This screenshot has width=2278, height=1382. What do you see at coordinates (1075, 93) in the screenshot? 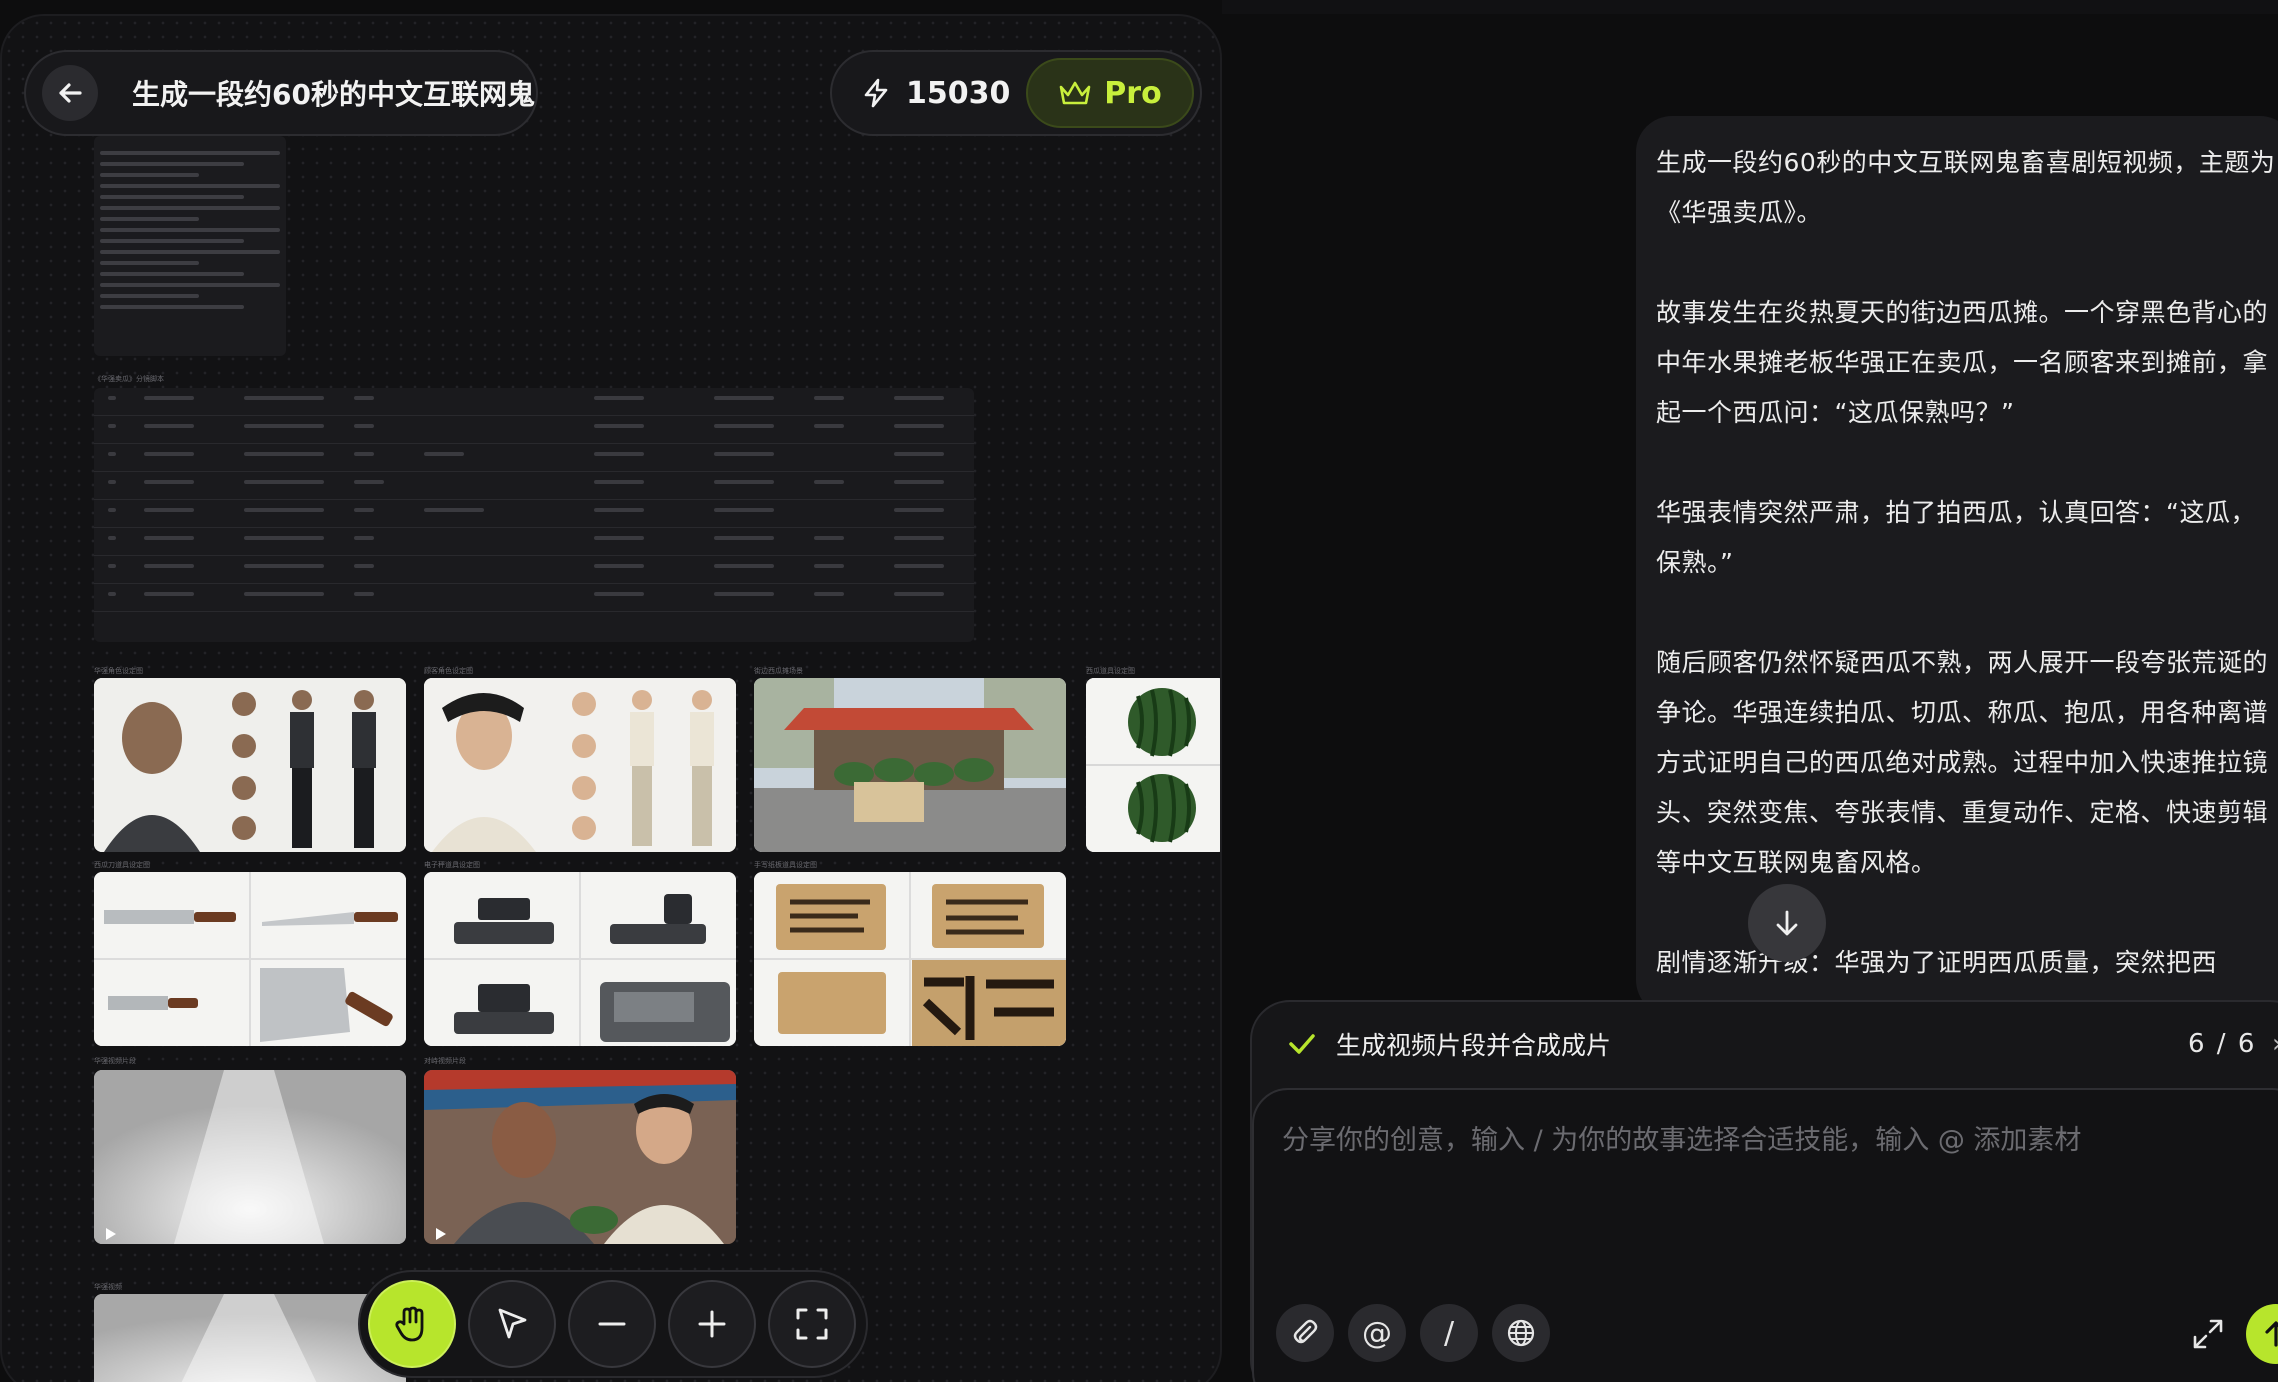
I see `crown-icon` at bounding box center [1075, 93].